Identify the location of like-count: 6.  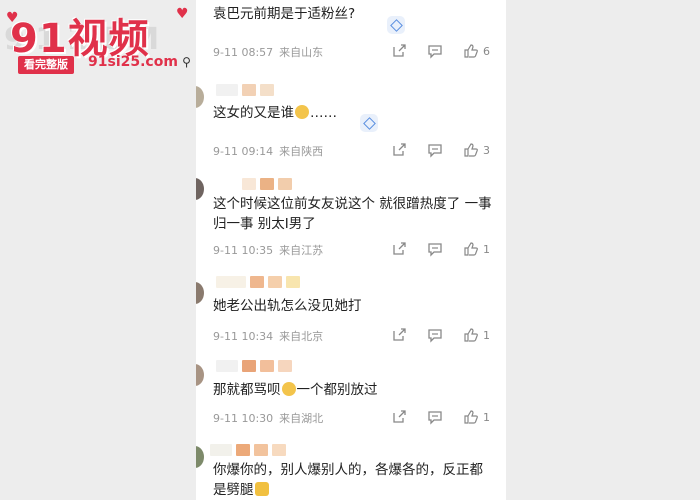
(486, 51).